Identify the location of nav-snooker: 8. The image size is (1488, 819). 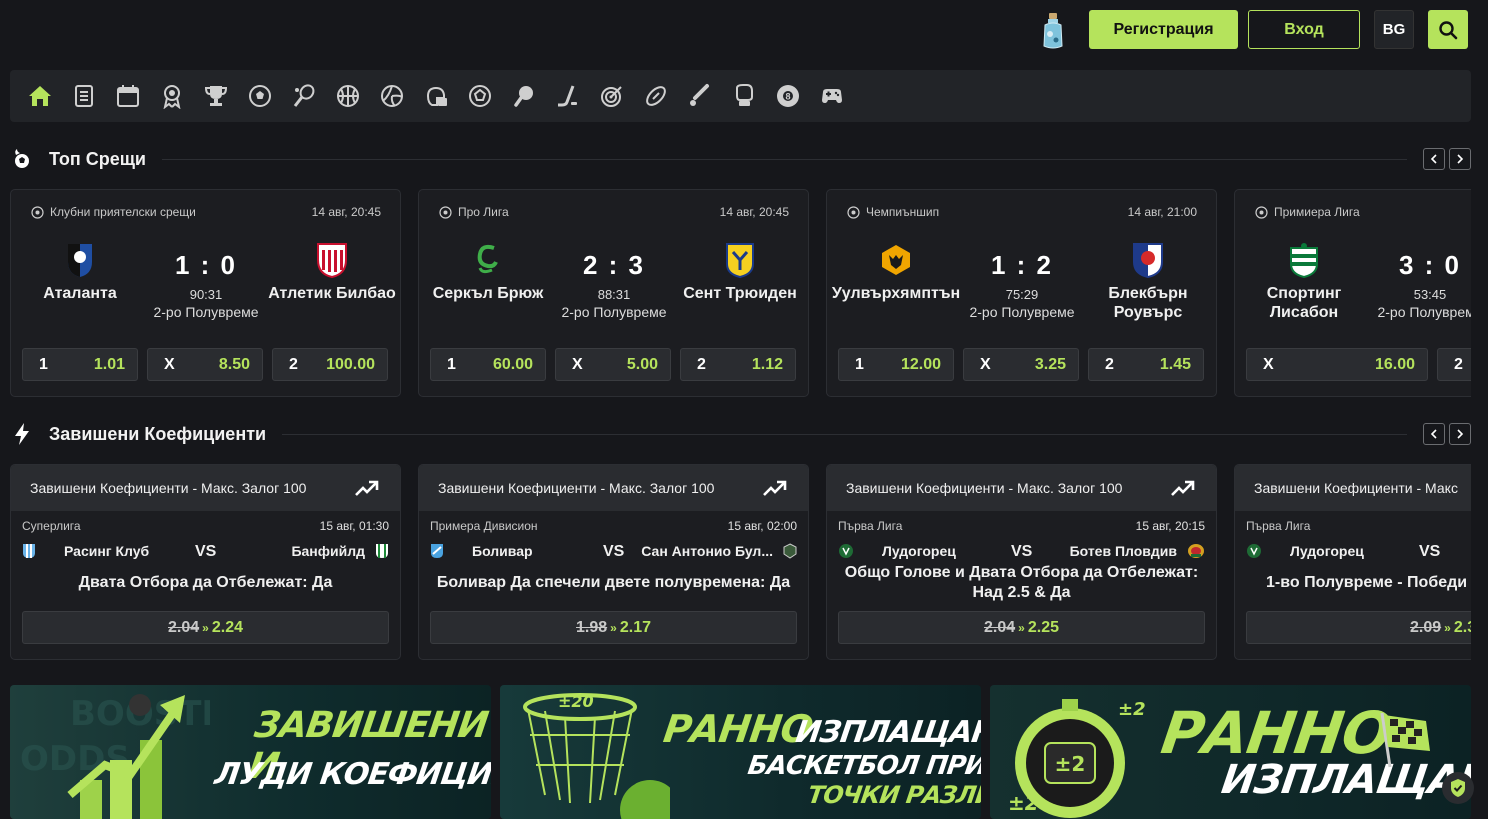
(788, 96).